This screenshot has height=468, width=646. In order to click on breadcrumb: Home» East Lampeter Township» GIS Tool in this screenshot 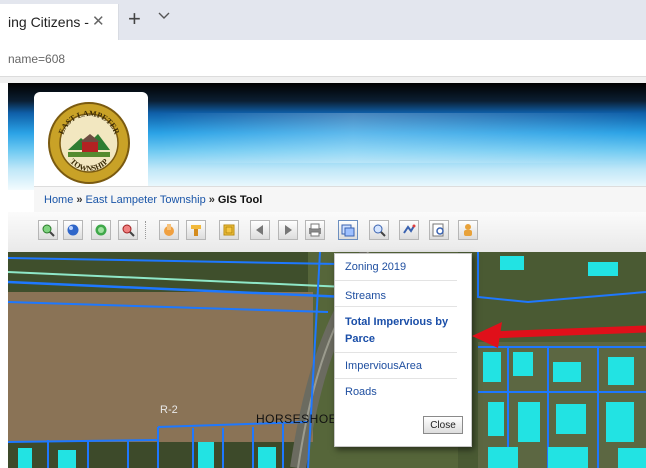, I will do `click(340, 200)`.